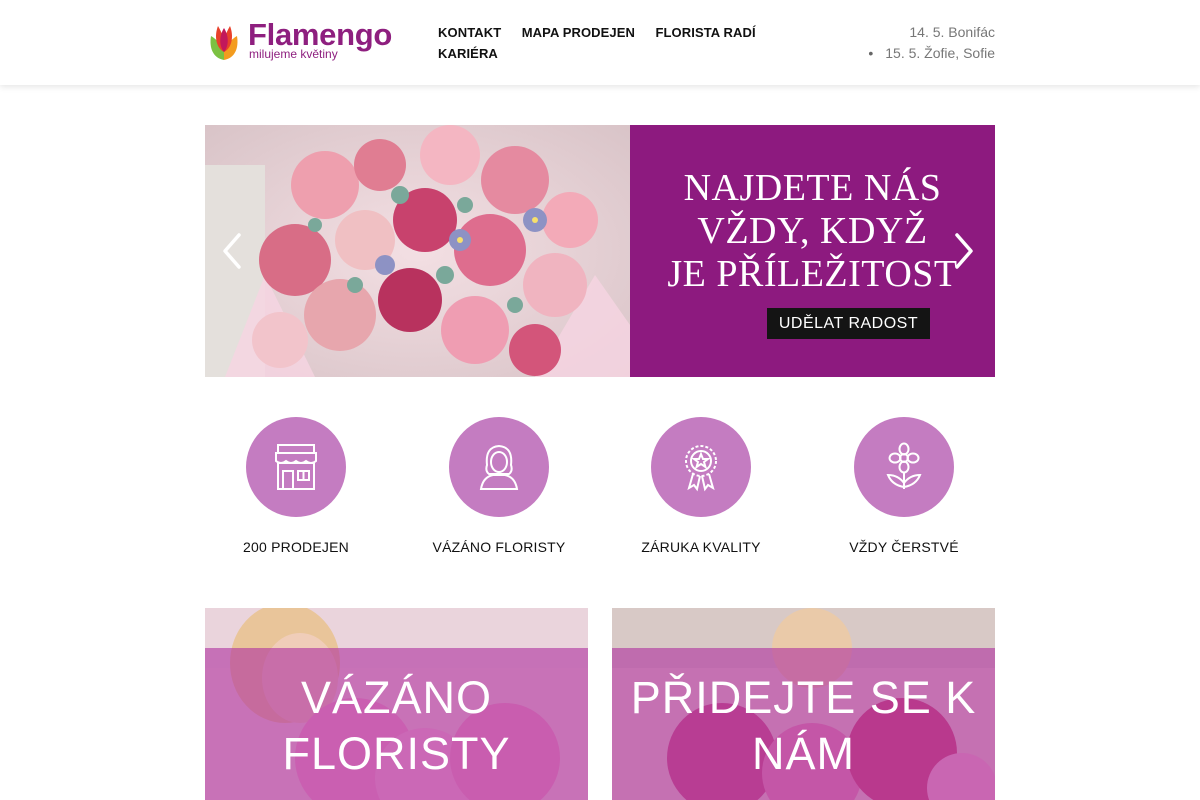  I want to click on florist-person-icon, so click(499, 467).